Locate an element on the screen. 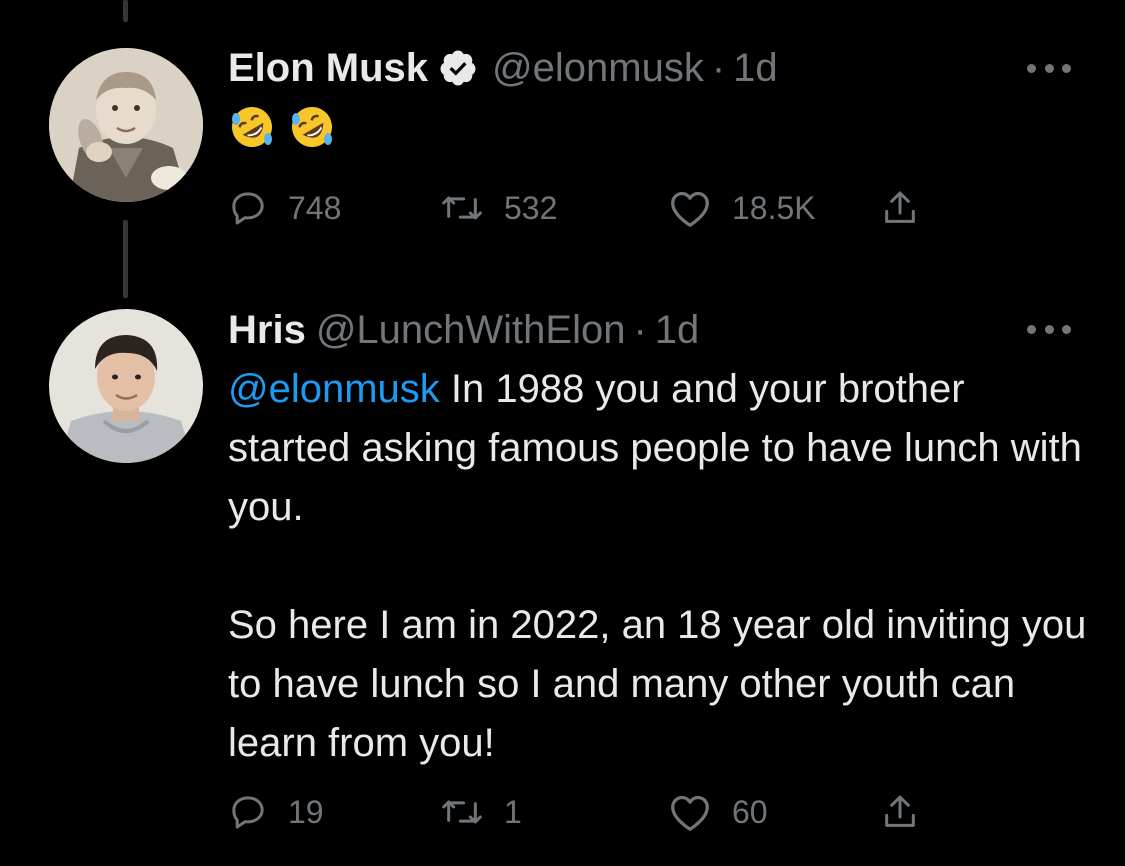 This screenshot has height=866, width=1125. mention-link: @elonmusk is located at coordinates (334, 389).